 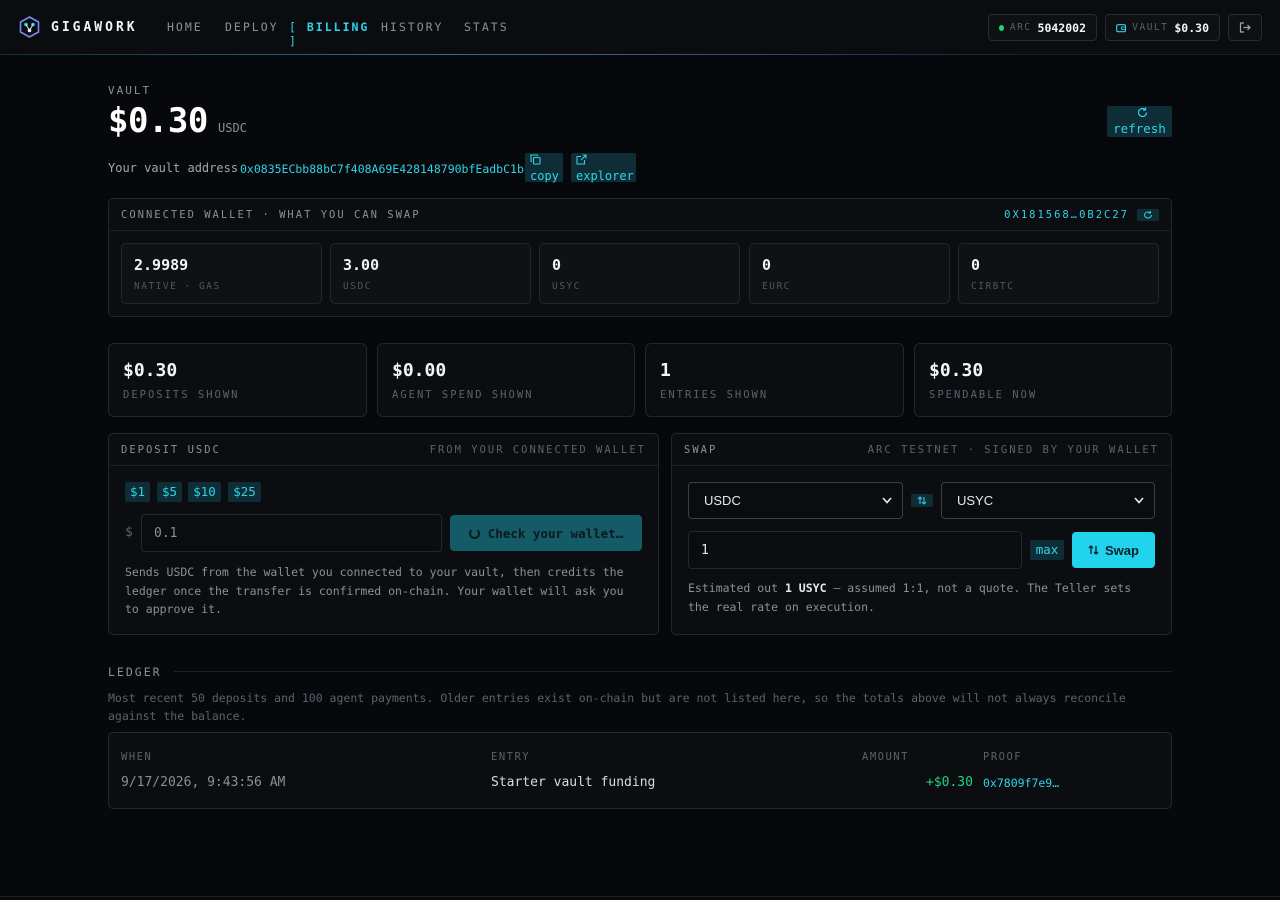 I want to click on main-nav: HOME DEPLOY [ BILLING ] HISTORY STATS, so click(x=338, y=34).